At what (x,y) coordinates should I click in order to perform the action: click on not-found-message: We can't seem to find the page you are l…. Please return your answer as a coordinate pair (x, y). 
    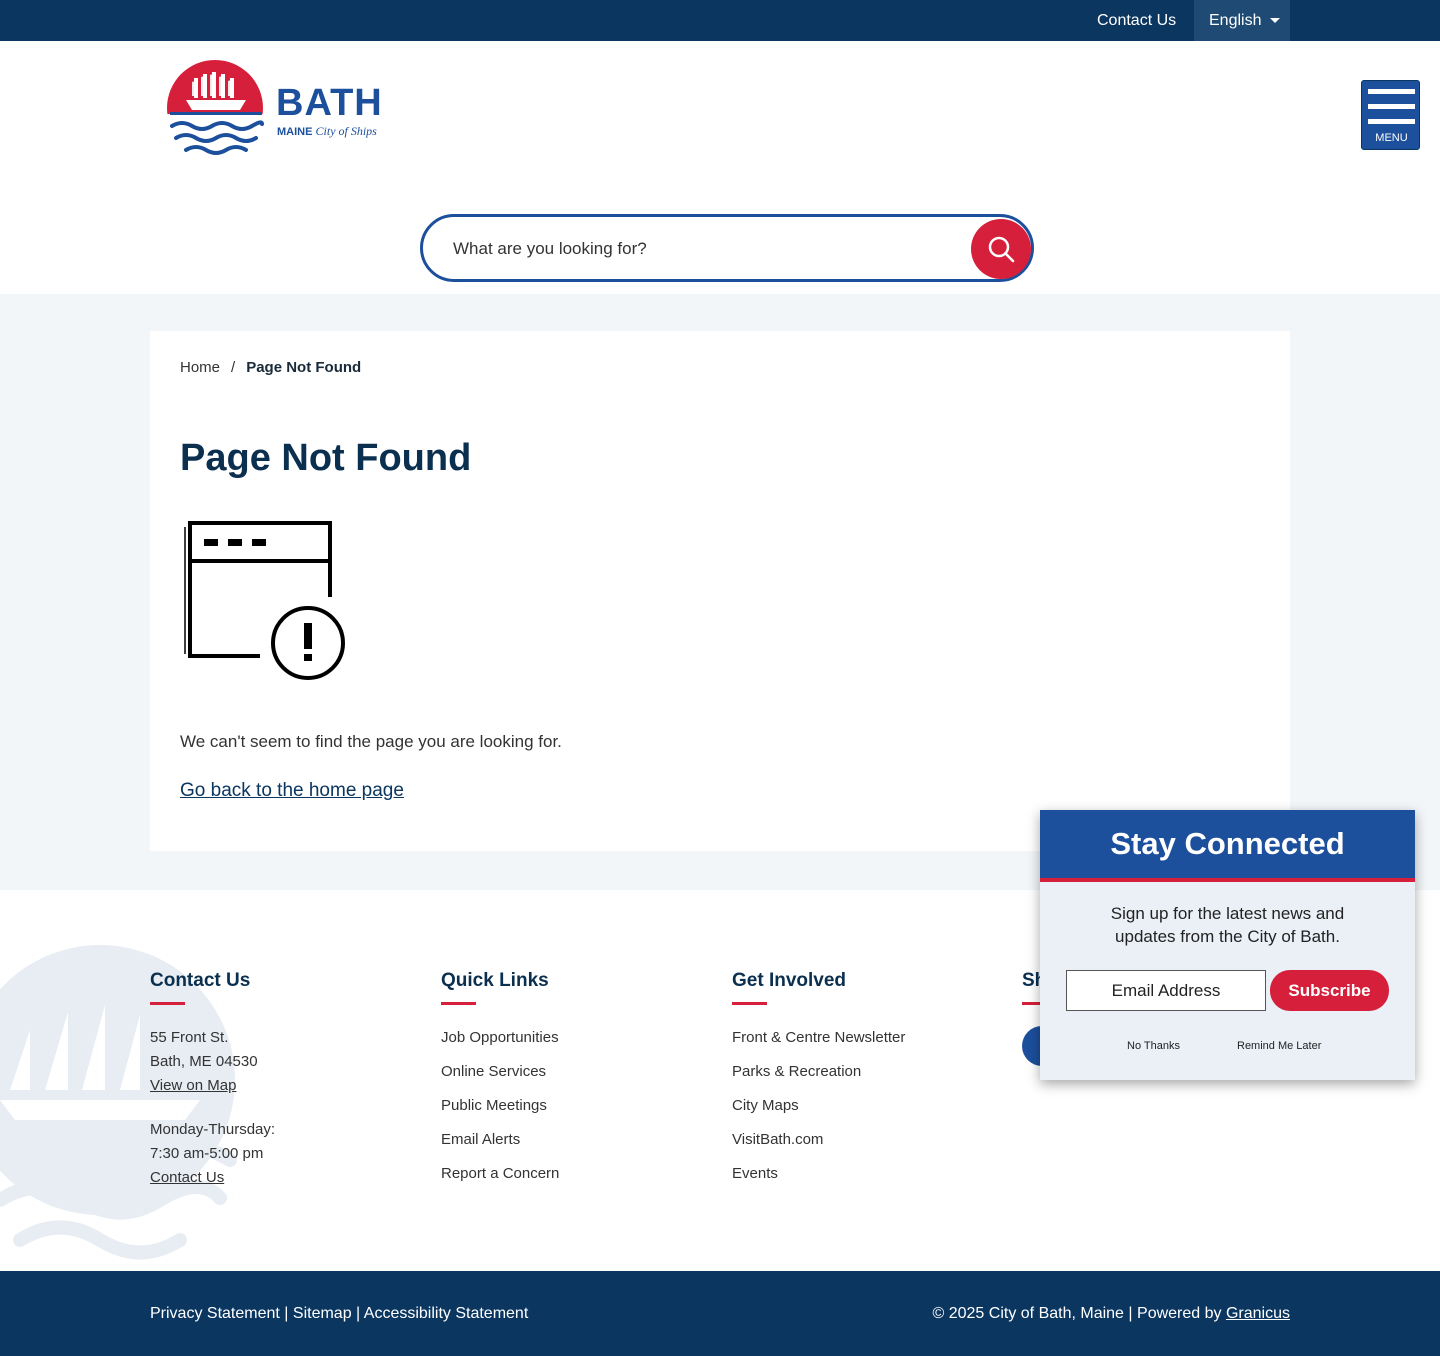
    Looking at the image, I should click on (371, 741).